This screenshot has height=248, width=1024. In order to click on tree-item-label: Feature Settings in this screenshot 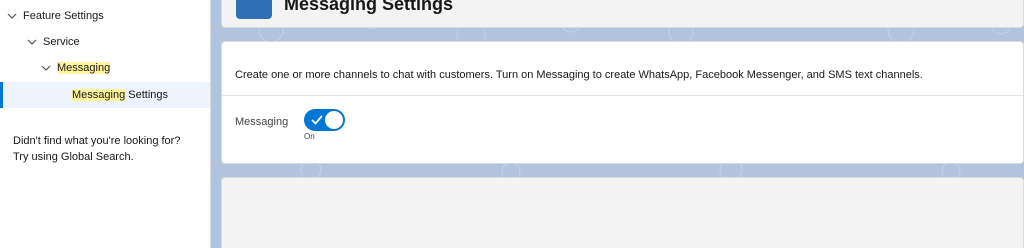, I will do `click(63, 16)`.